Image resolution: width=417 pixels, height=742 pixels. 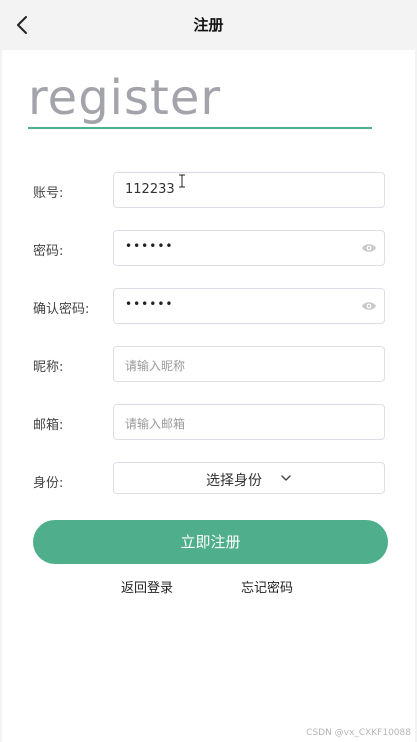 What do you see at coordinates (149, 246) in the screenshot?
I see `password-value: ••••••` at bounding box center [149, 246].